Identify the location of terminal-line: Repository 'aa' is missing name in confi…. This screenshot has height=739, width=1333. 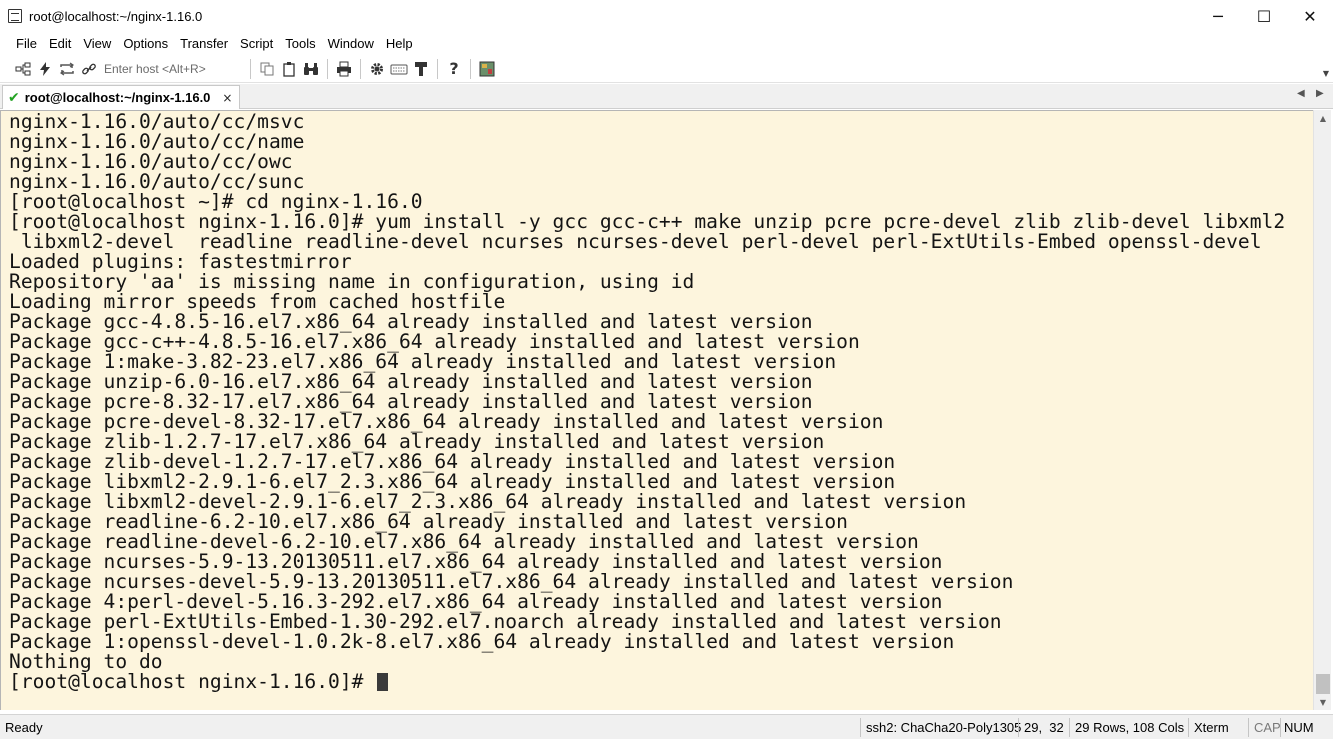
(352, 281).